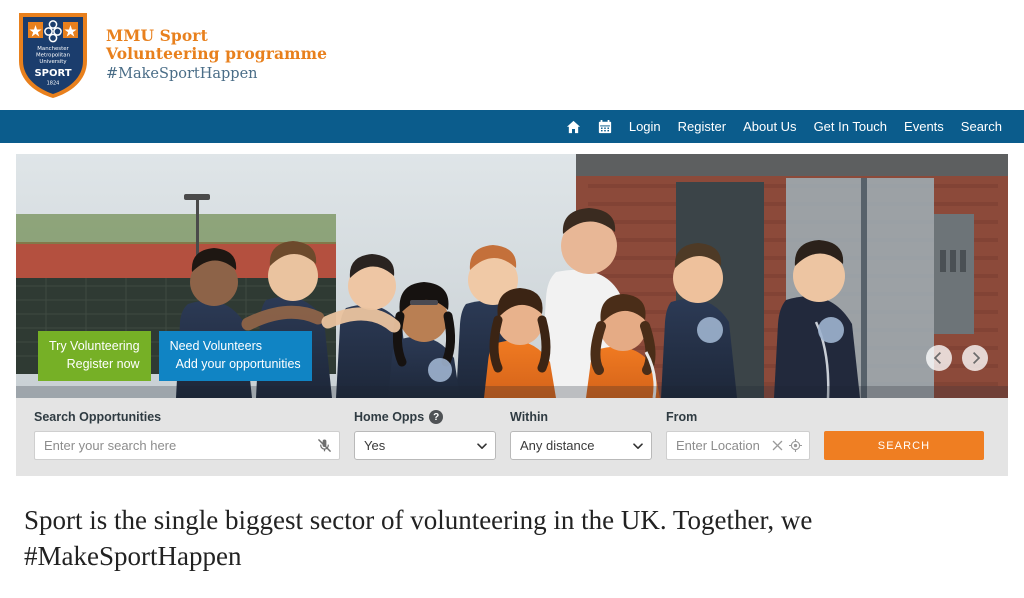  I want to click on try-volunteering-subtitle: Register now, so click(103, 363).